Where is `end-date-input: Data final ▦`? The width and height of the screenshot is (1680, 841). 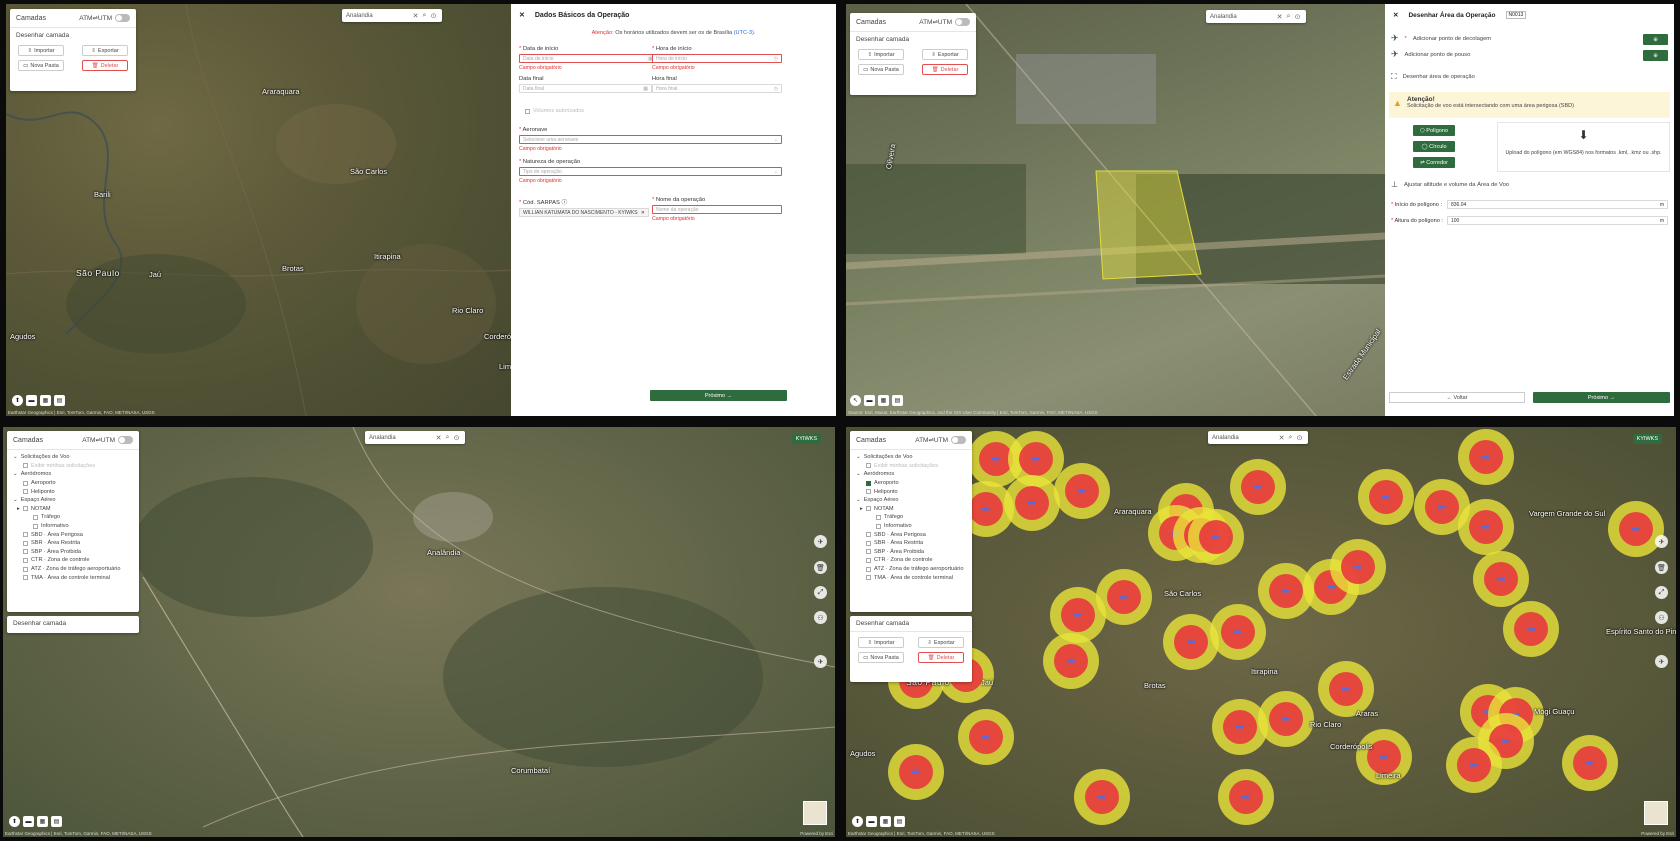
end-date-input: Data final ▦ is located at coordinates (585, 88).